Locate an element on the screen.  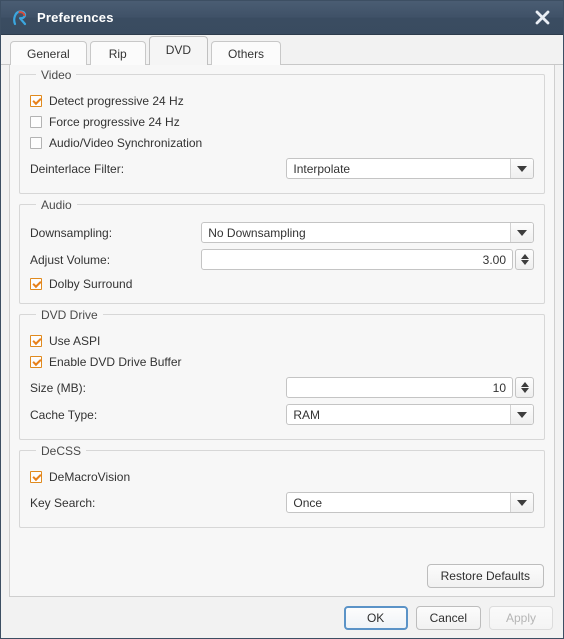
cancel-button: Cancel is located at coordinates (448, 617).